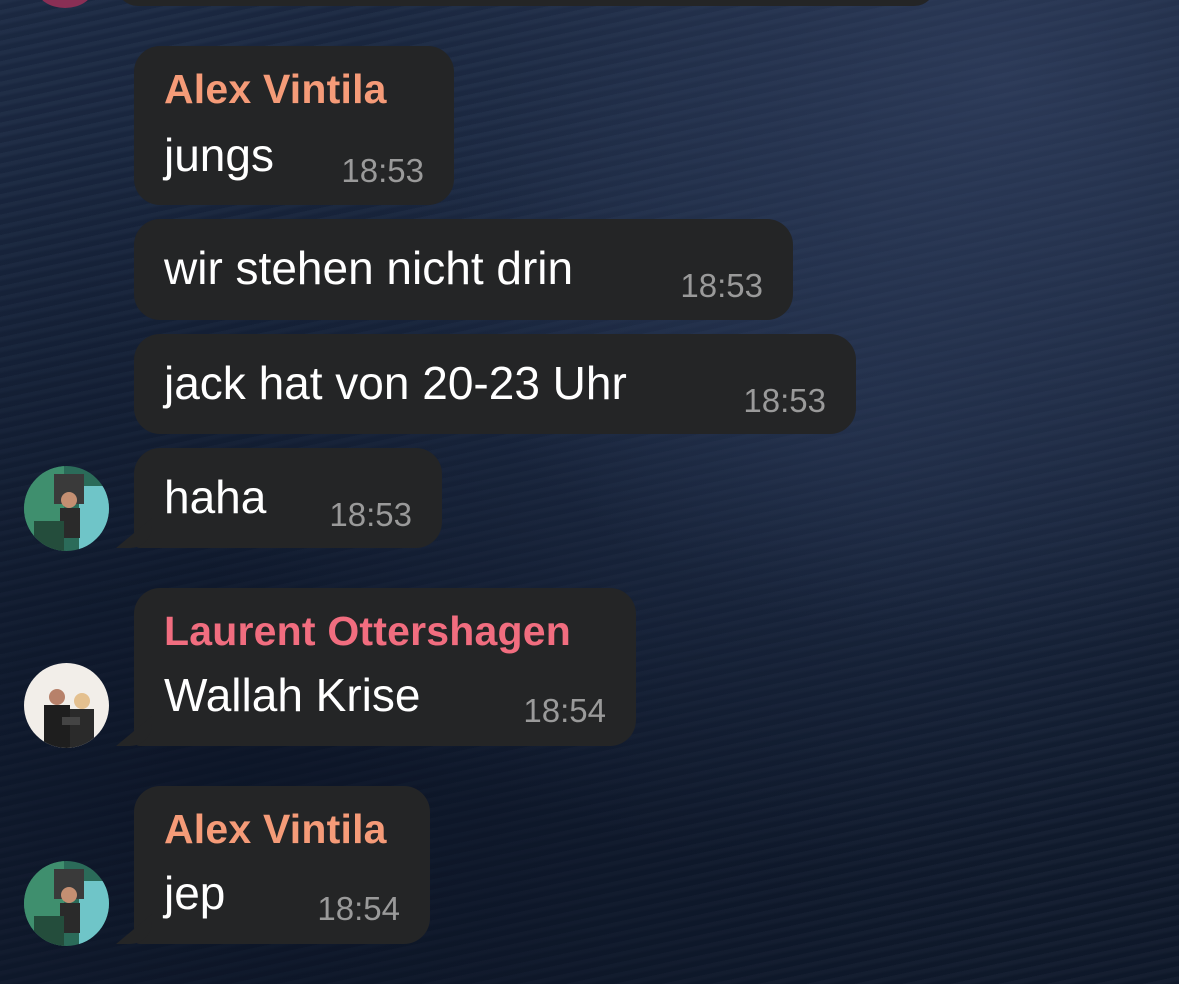 The image size is (1179, 984). I want to click on message-text: wir stehen nicht drin, so click(369, 268).